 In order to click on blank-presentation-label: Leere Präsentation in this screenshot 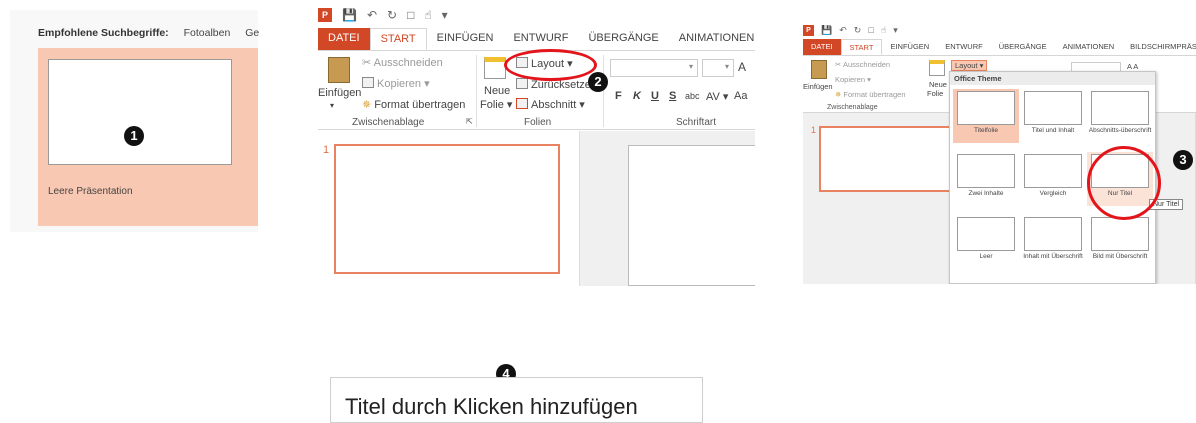, I will do `click(90, 191)`.